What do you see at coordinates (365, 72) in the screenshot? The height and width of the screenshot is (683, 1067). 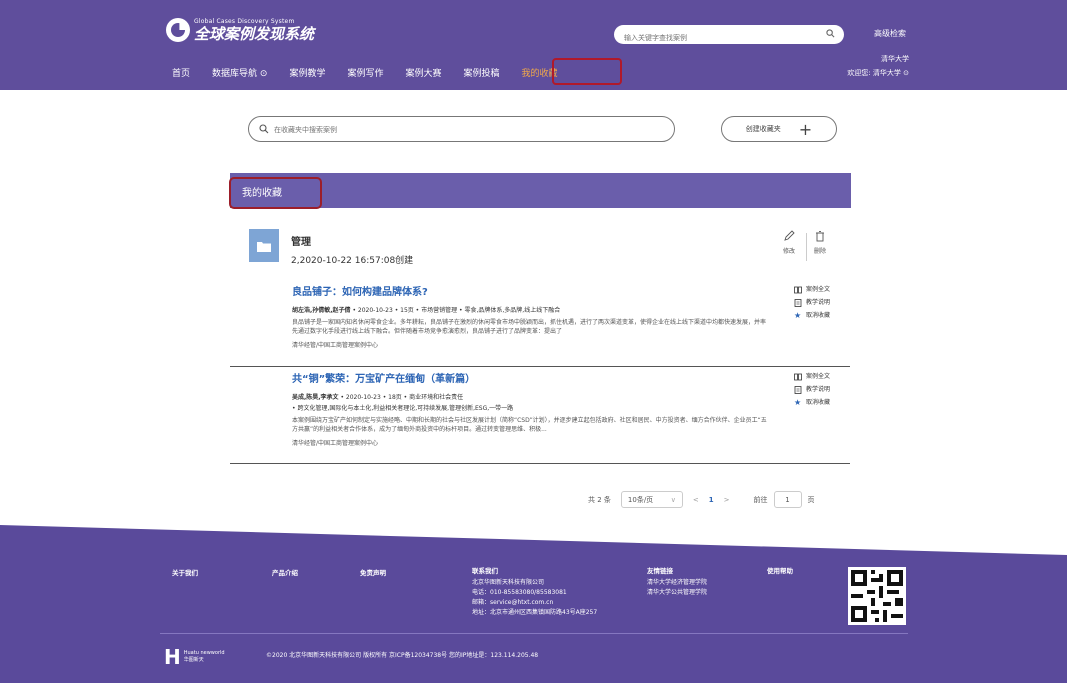 I see `nav-case-writing: 案例写作` at bounding box center [365, 72].